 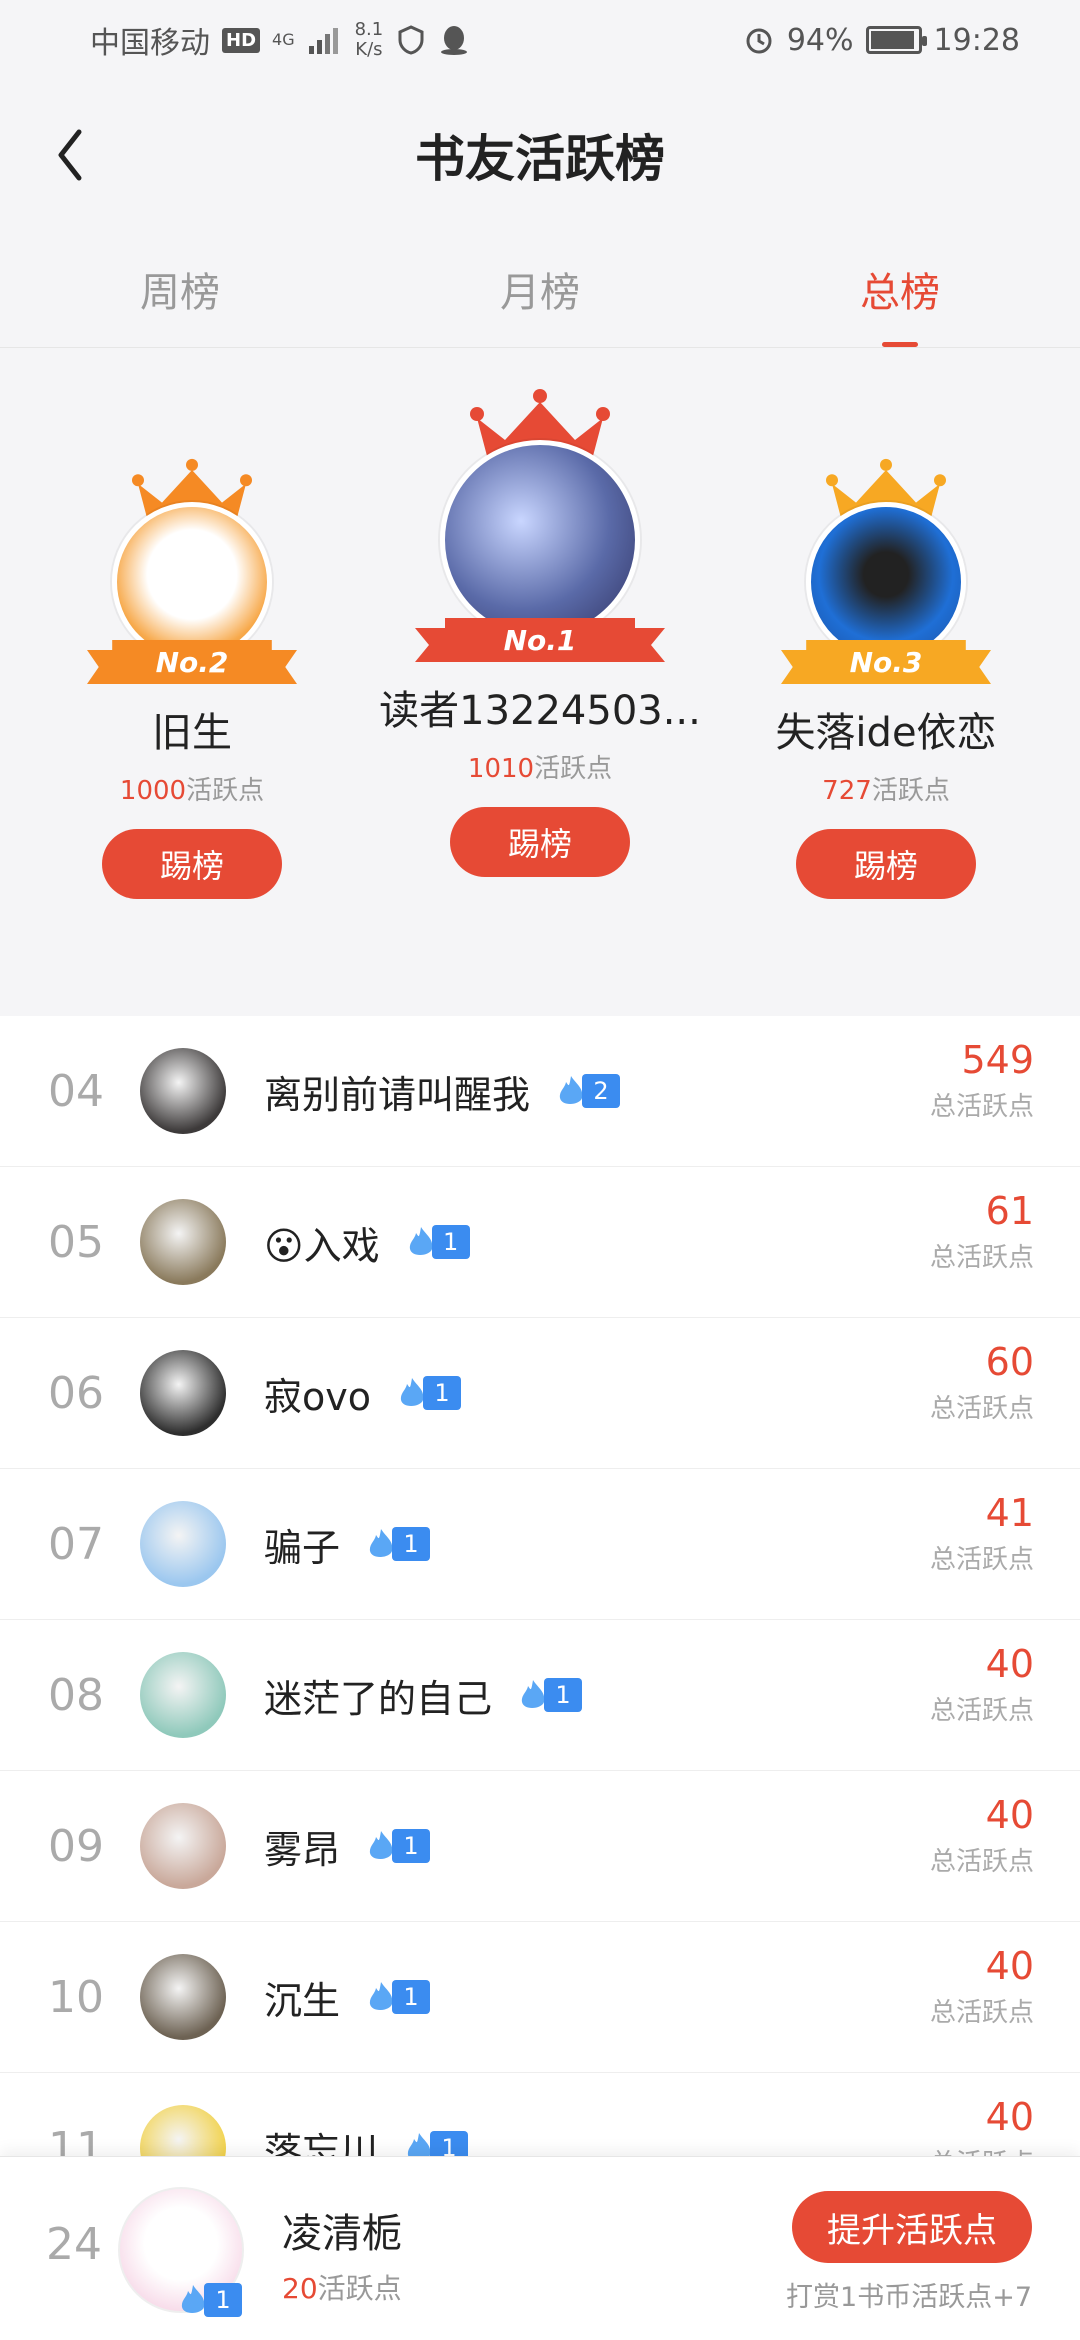 I want to click on score-value: 61, so click(x=1009, y=1211).